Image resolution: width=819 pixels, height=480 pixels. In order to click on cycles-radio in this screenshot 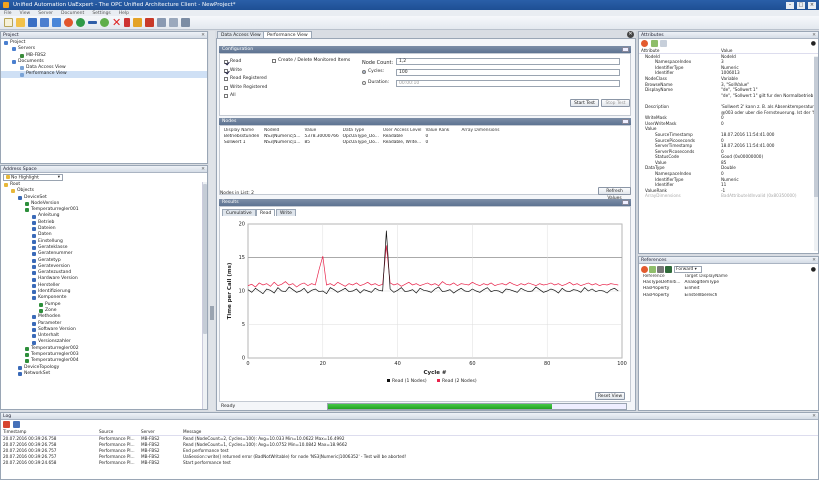, I will do `click(364, 72)`.